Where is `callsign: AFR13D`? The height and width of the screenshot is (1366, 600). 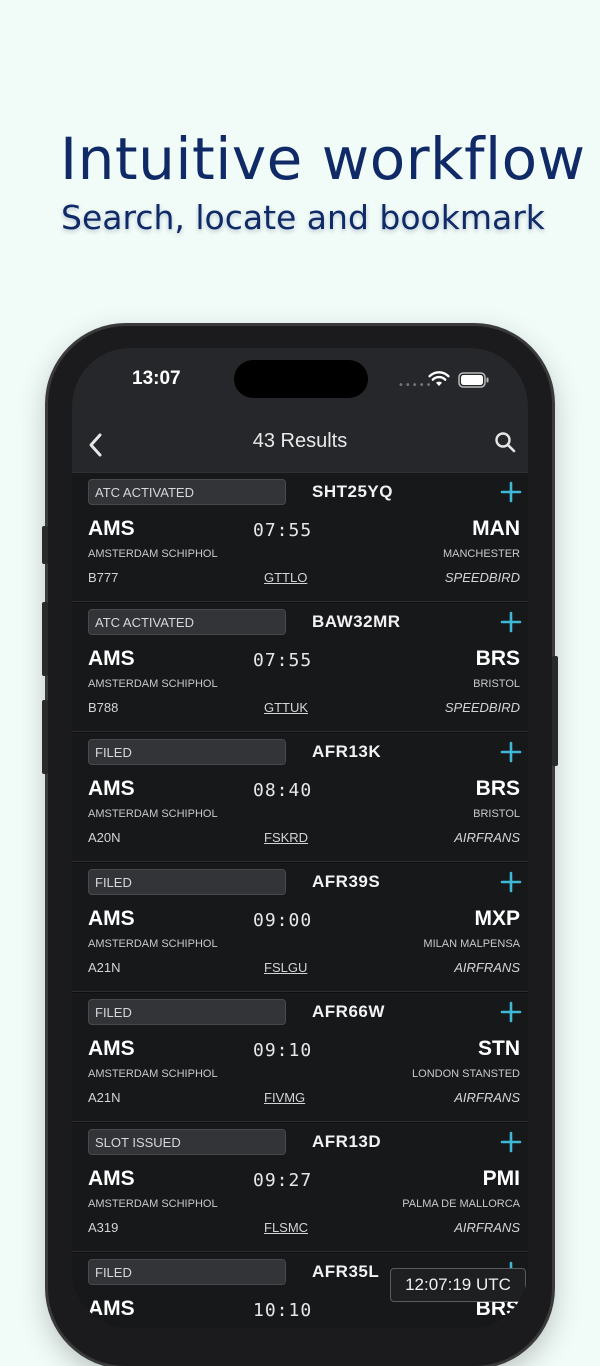 callsign: AFR13D is located at coordinates (347, 1141).